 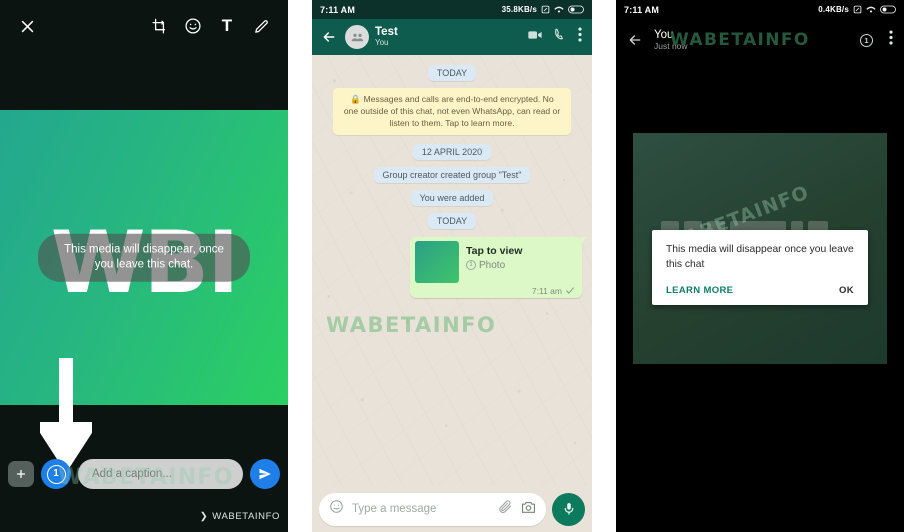 What do you see at coordinates (528, 509) in the screenshot?
I see `camera-icon` at bounding box center [528, 509].